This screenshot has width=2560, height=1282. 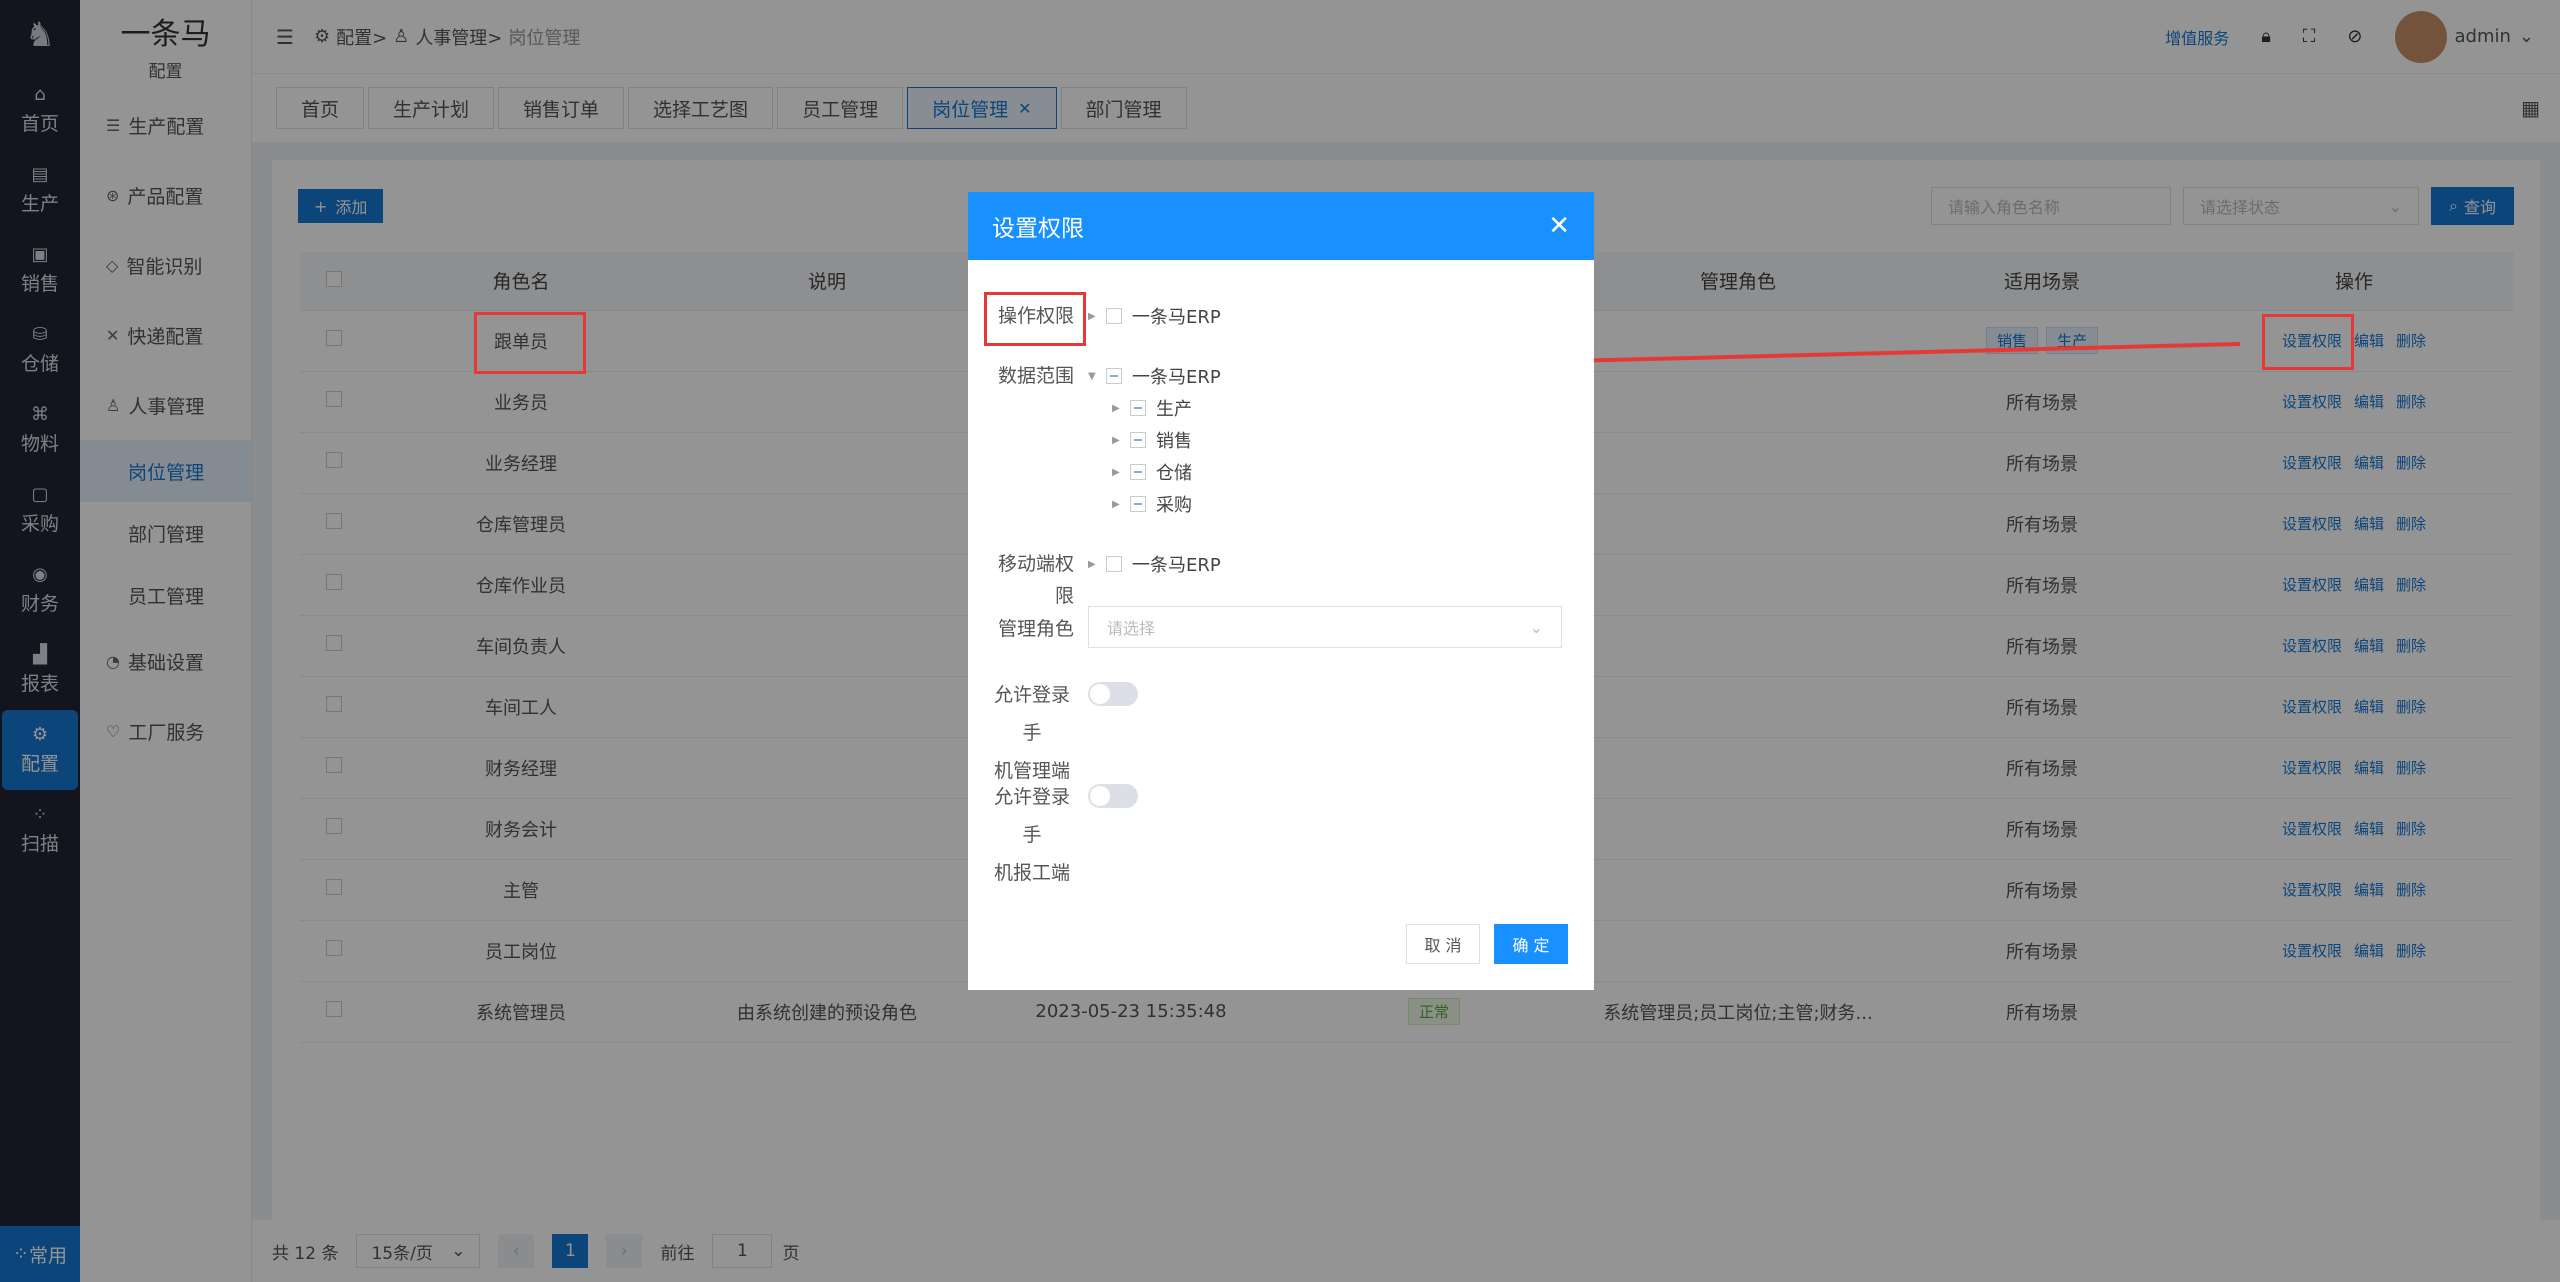 What do you see at coordinates (1038, 229) in the screenshot?
I see `dialog-title: 设置权限` at bounding box center [1038, 229].